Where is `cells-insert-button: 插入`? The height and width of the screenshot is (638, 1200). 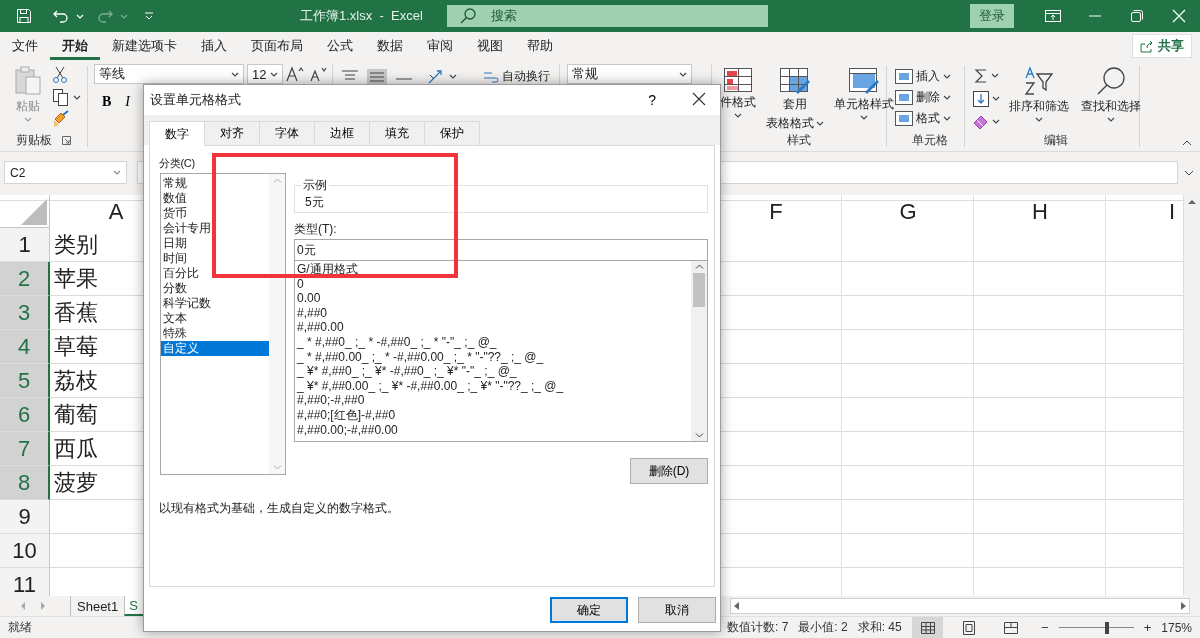 cells-insert-button: 插入 is located at coordinates (929, 76).